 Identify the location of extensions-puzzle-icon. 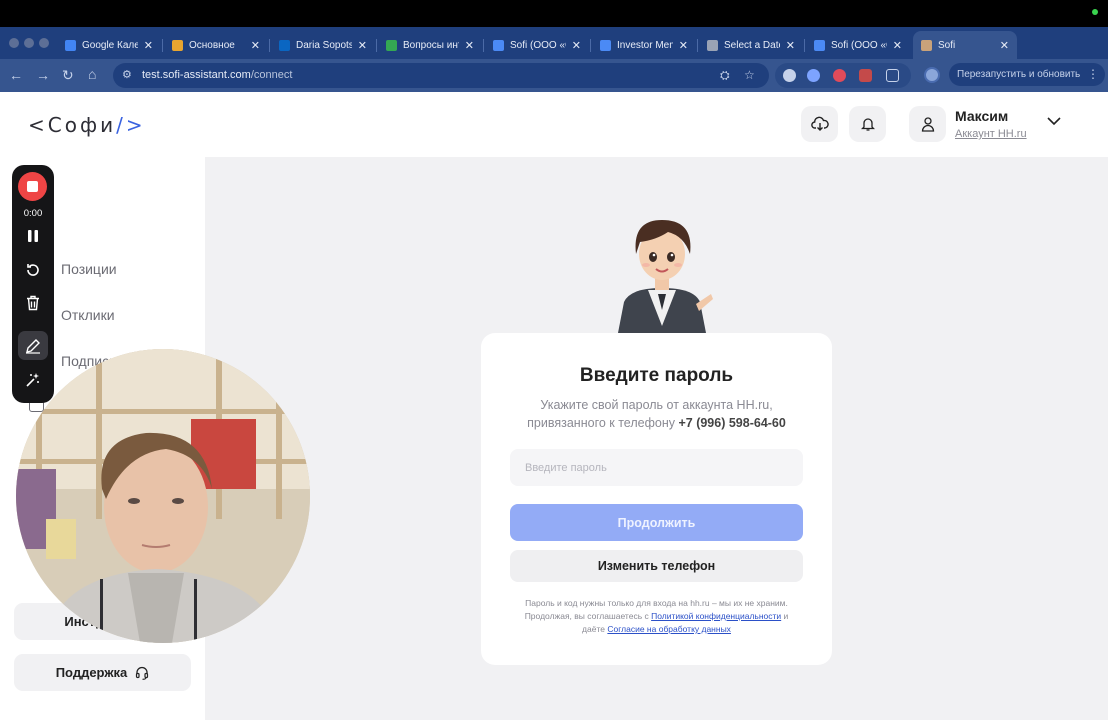
(892, 75).